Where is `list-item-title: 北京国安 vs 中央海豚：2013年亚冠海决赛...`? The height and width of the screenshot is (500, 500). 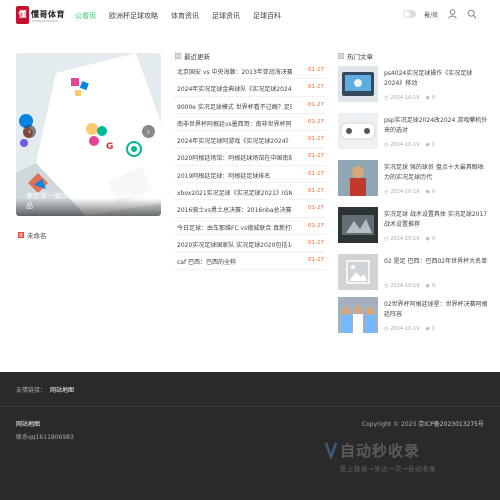 list-item-title: 北京国安 vs 中央海豚：2013年亚冠海决赛... is located at coordinates (234, 71).